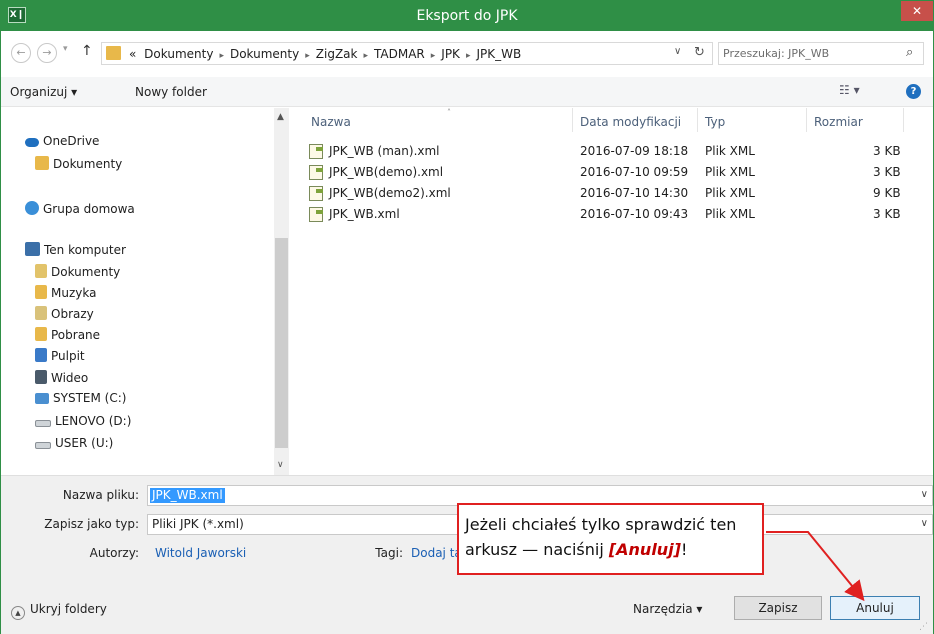 This screenshot has height=634, width=934. Describe the element at coordinates (917, 11) in the screenshot. I see `close-button: ✕` at that location.